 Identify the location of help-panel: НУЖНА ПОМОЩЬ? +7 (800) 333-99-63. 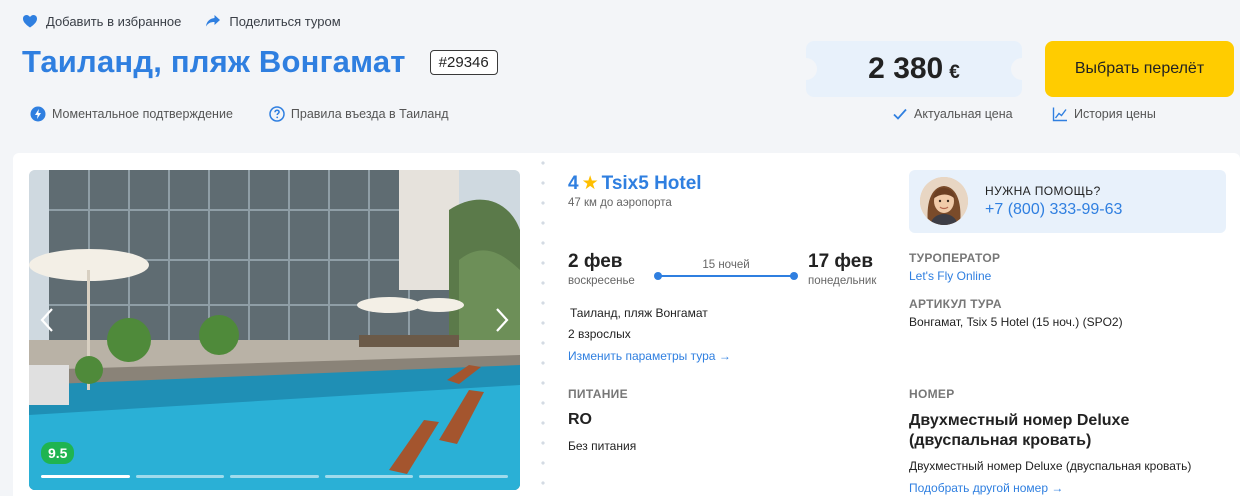
(1067, 201).